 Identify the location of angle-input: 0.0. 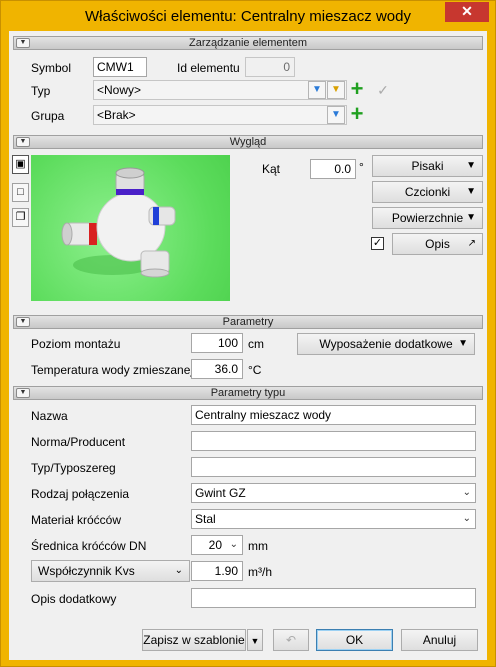
(333, 169).